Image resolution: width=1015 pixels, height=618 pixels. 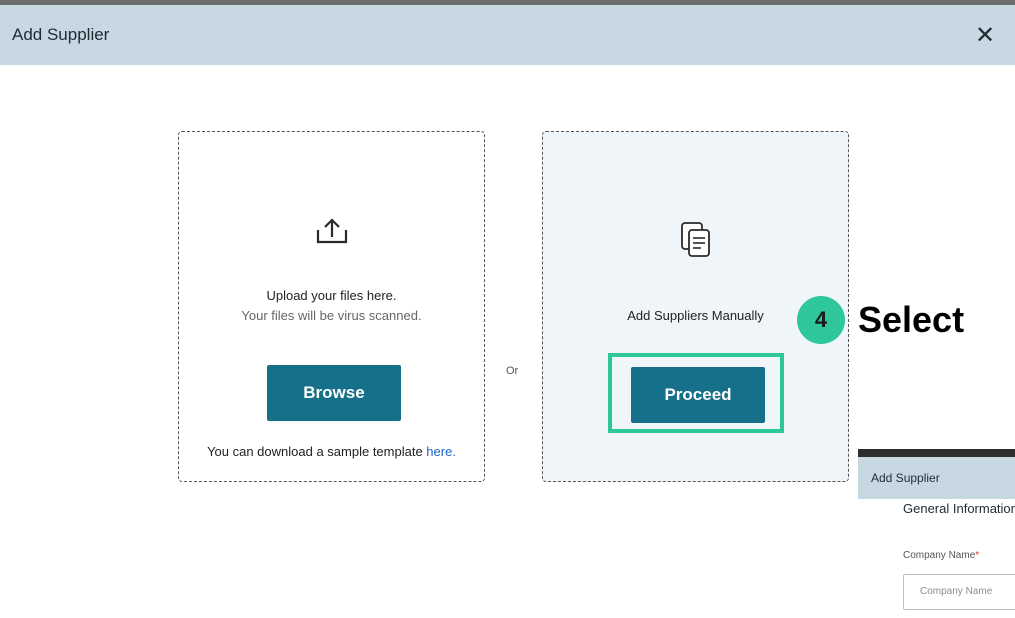 I want to click on upload-title: Upload your files here., so click(x=331, y=295).